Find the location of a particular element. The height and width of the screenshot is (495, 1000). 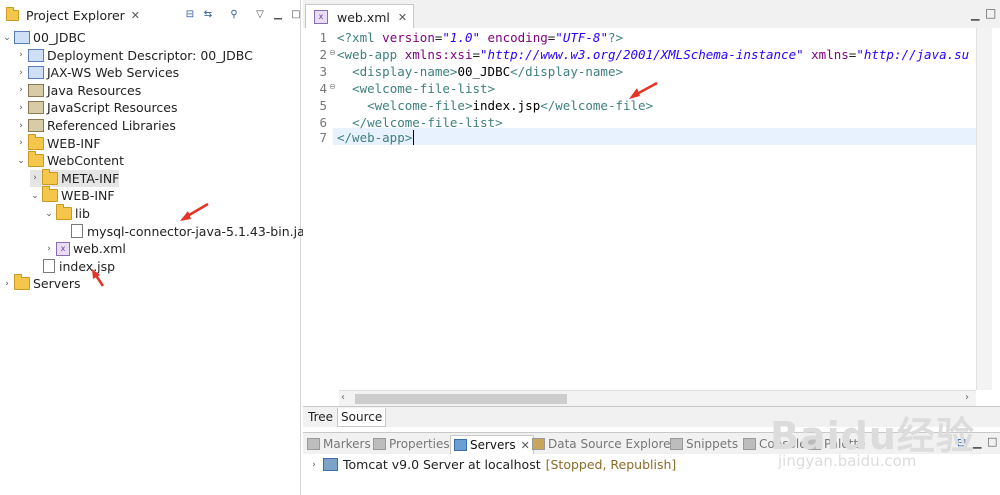

server-status: [Stopped, Republish] is located at coordinates (611, 464).